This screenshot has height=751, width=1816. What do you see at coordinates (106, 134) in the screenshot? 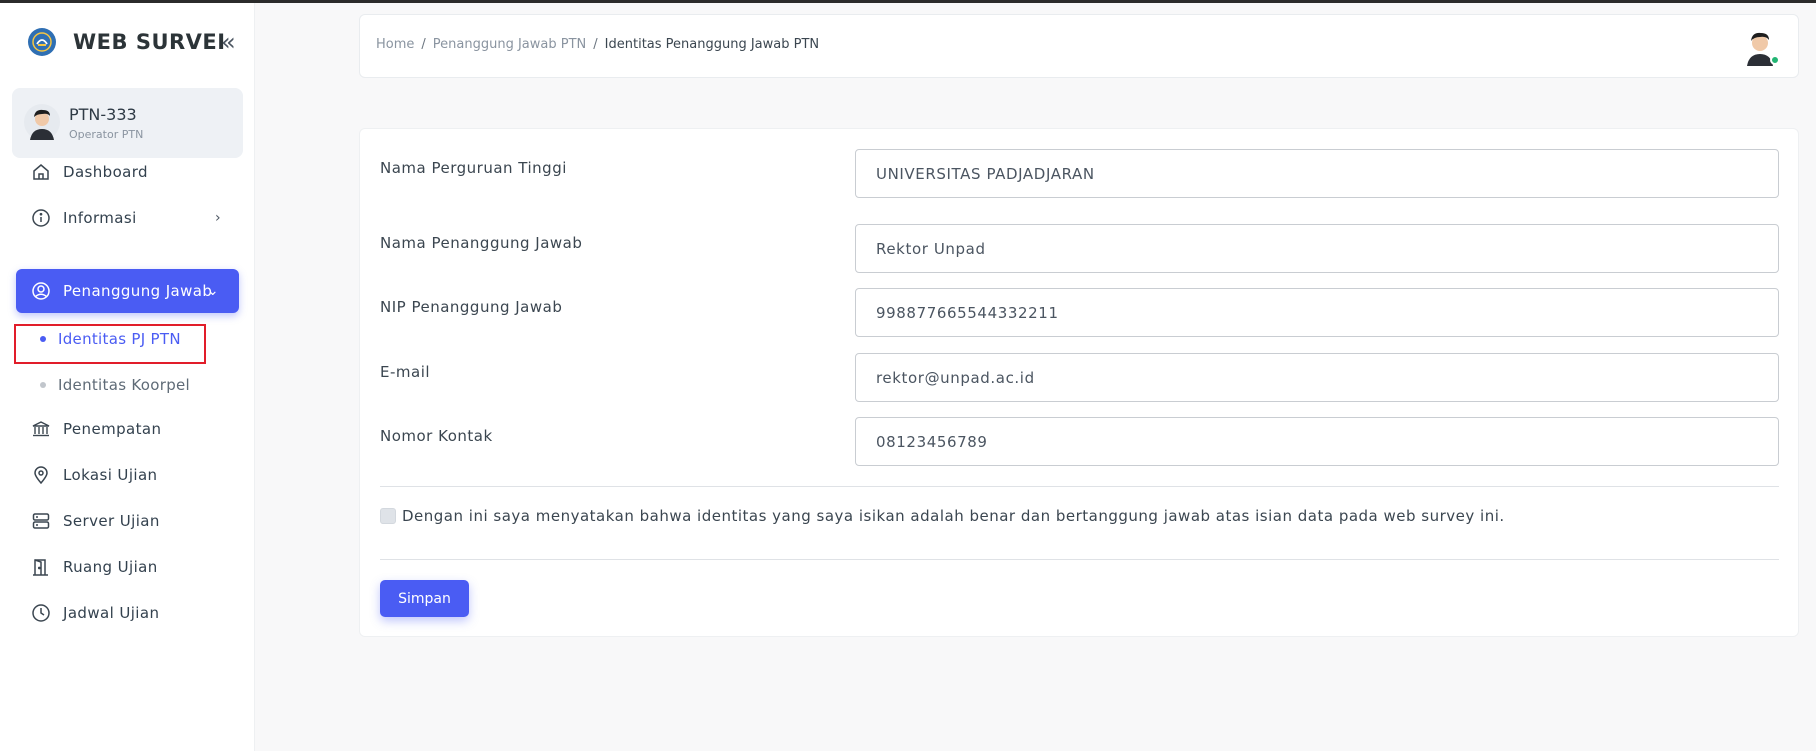
I see `user-role: Operator PTN` at bounding box center [106, 134].